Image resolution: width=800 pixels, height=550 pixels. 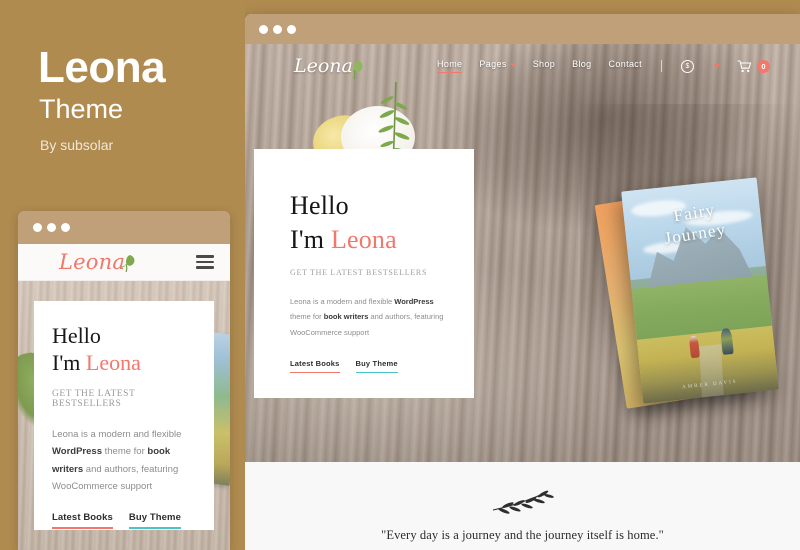 What do you see at coordinates (581, 66) in the screenshot?
I see `nav-item-blog: Blog` at bounding box center [581, 66].